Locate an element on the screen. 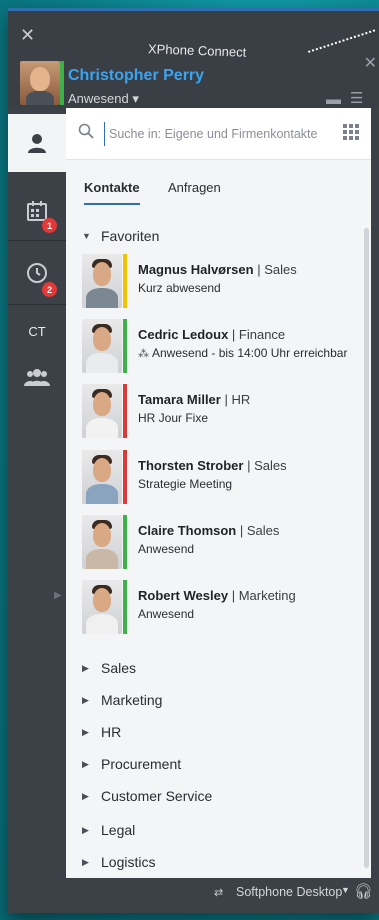 The height and width of the screenshot is (920, 379). contact-row: Tamara Miller | HR HR Jour Fixe is located at coordinates (222, 412).